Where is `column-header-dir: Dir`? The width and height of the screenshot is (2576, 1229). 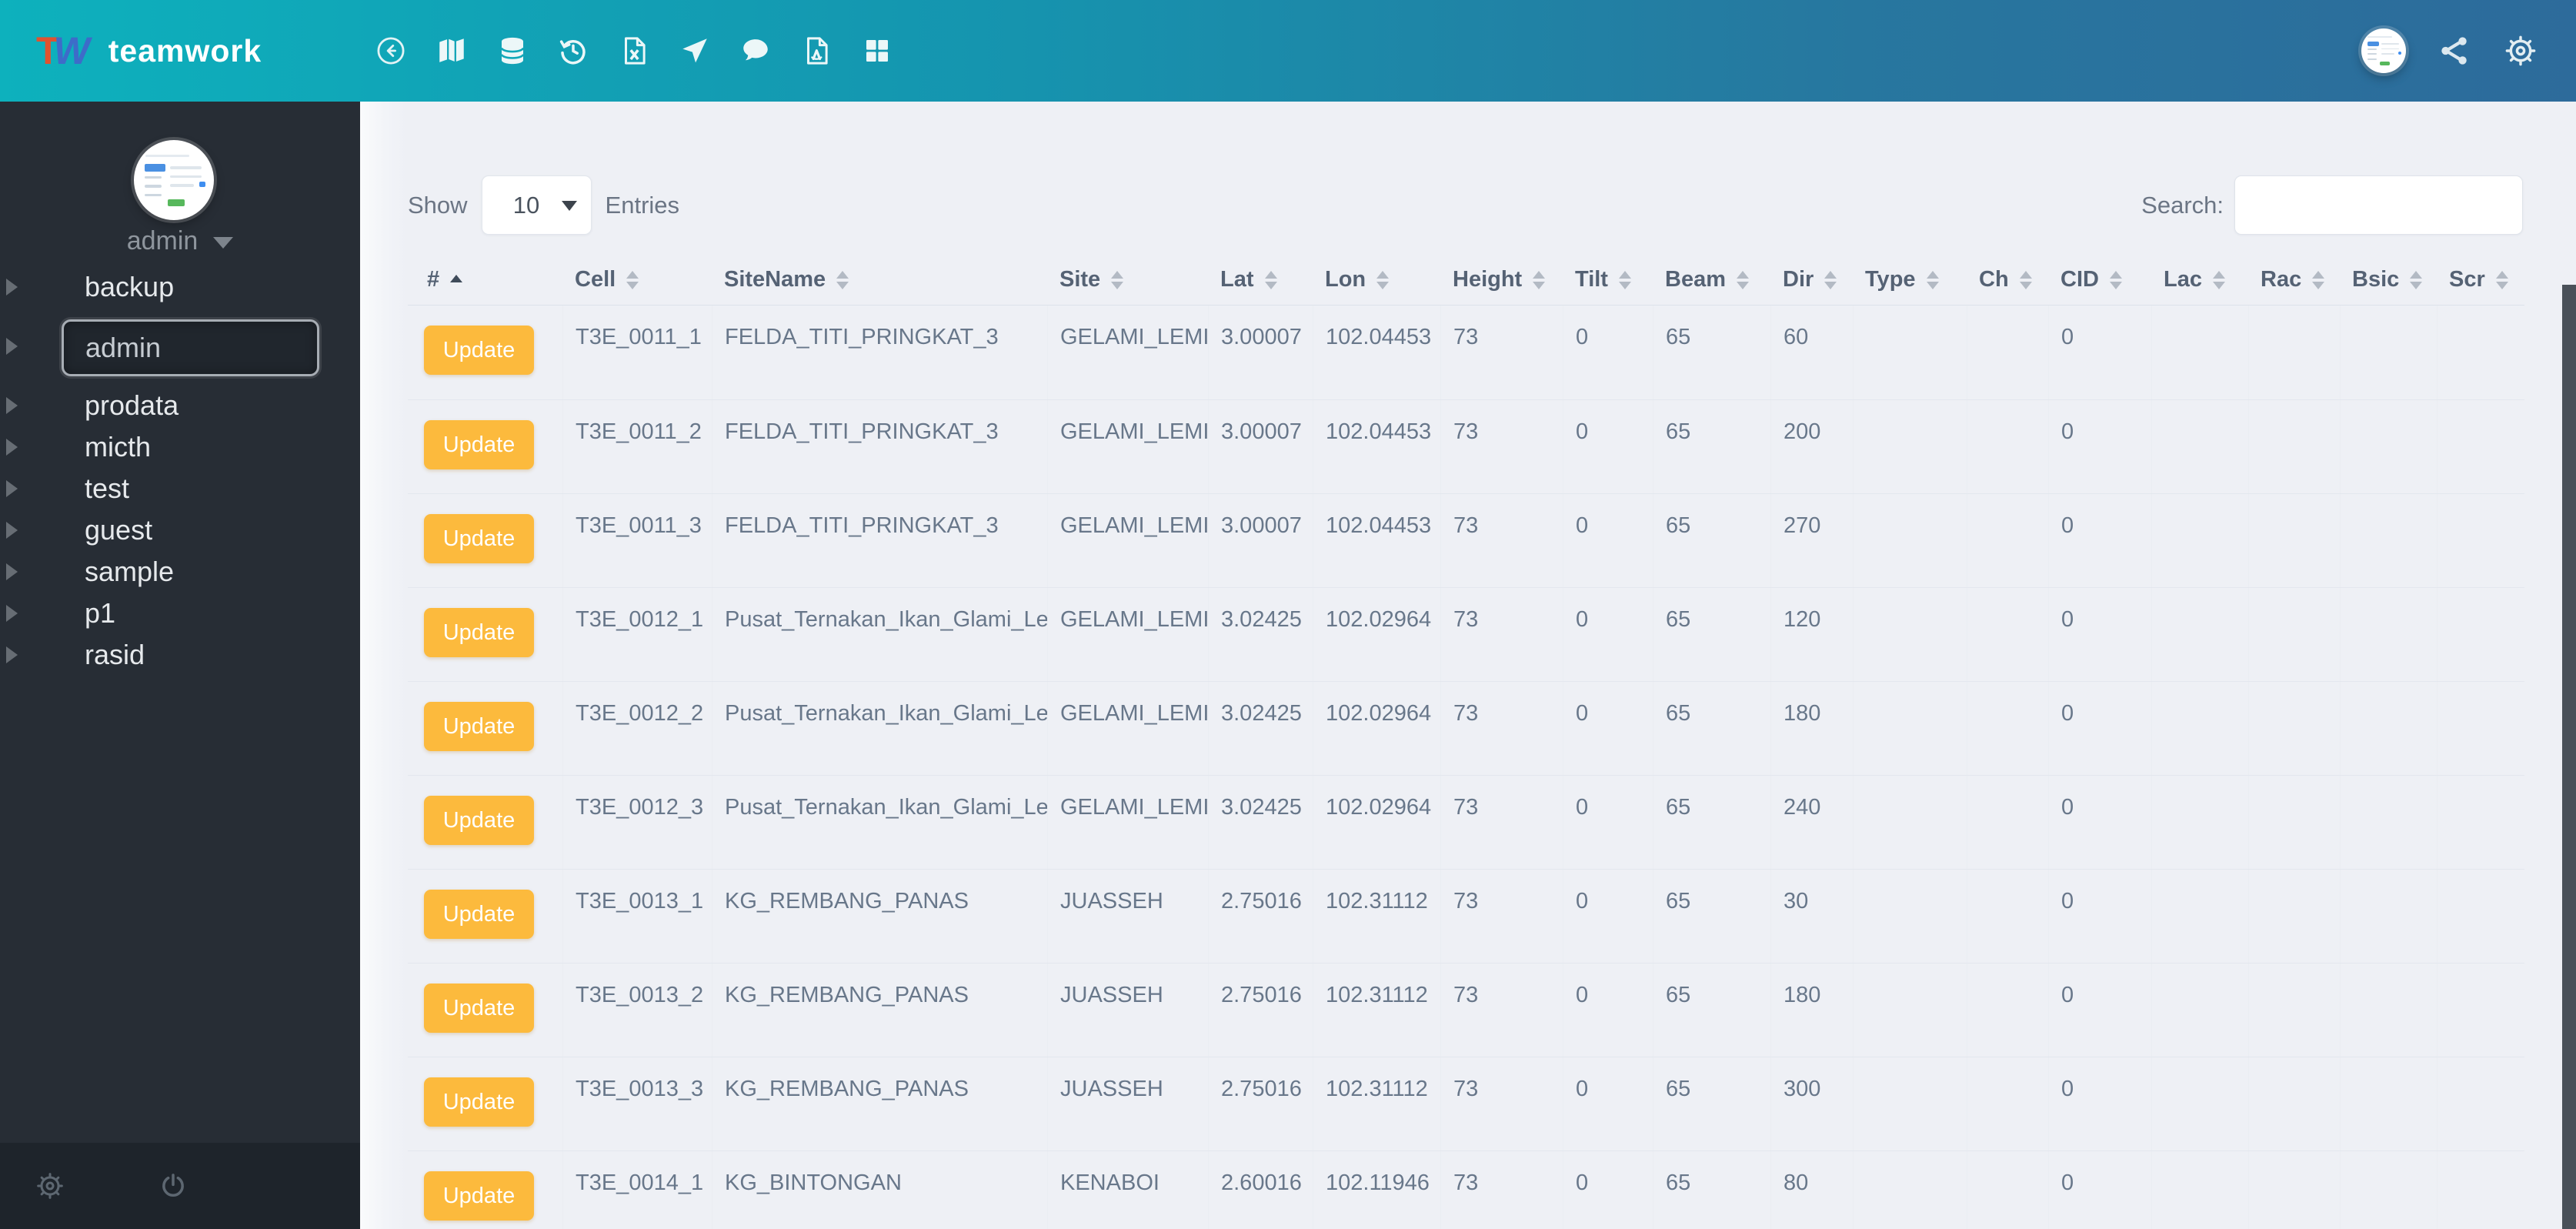
column-header-dir: Dir is located at coordinates (1812, 280).